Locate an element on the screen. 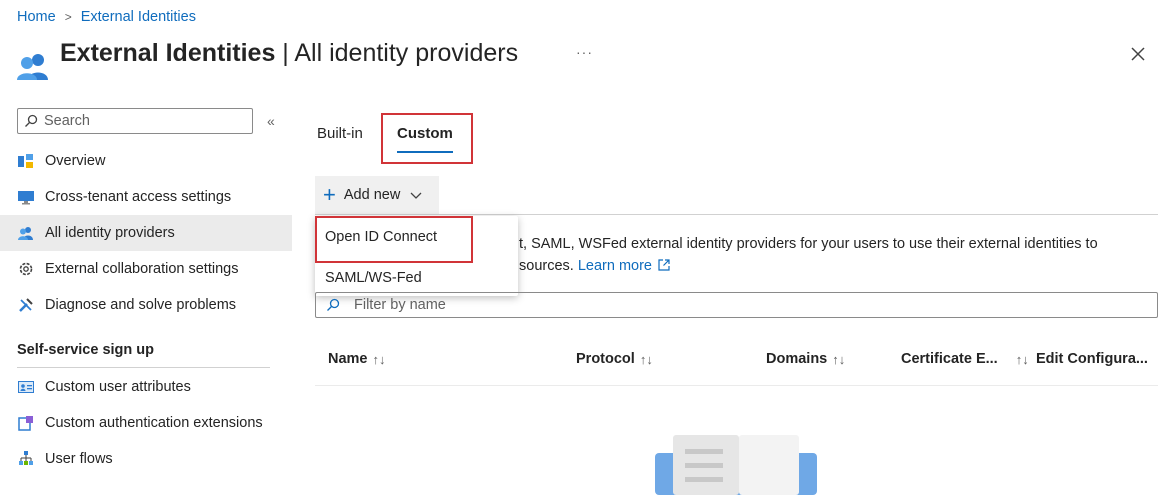  sidebar-item-external-collaboration: External collaboration settings is located at coordinates (146, 269).